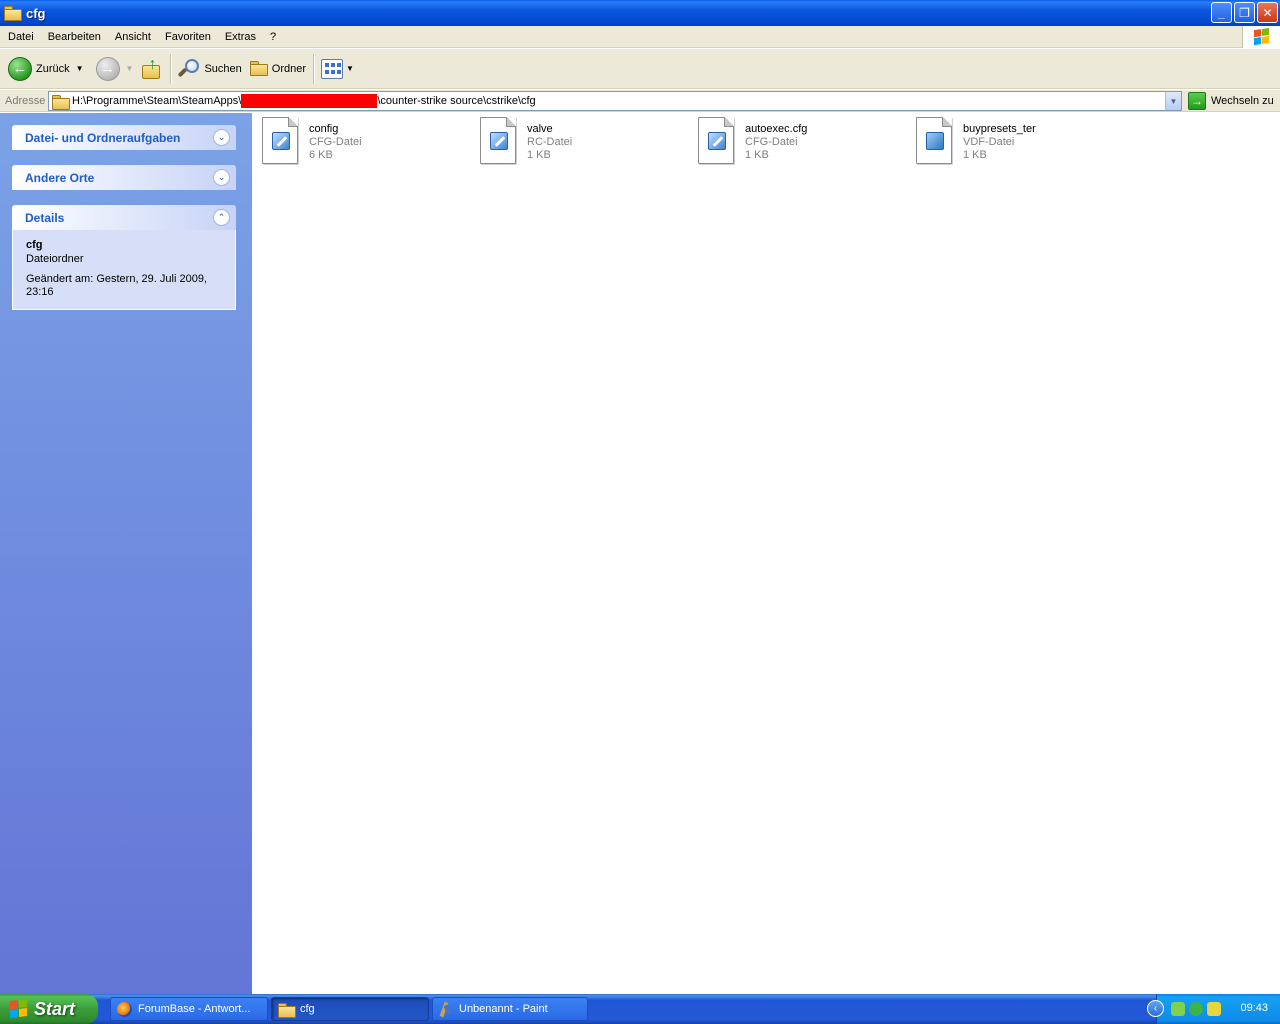 Image resolution: width=1280 pixels, height=1024 pixels. I want to click on chevron-up-icon: ⌃, so click(221, 217).